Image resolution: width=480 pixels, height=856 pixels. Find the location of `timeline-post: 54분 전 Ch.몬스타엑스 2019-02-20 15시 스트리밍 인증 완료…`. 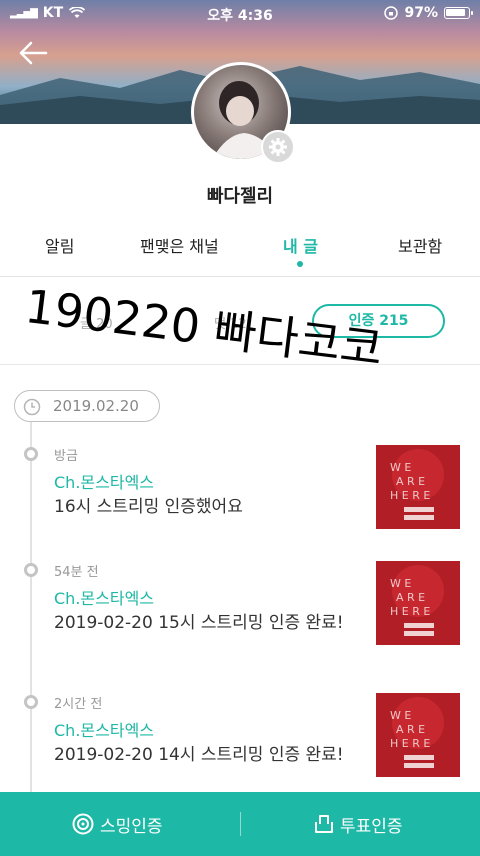

timeline-post: 54분 전 Ch.몬스타엑스 2019-02-20 15시 스트리밍 인증 완료… is located at coordinates (240, 621).